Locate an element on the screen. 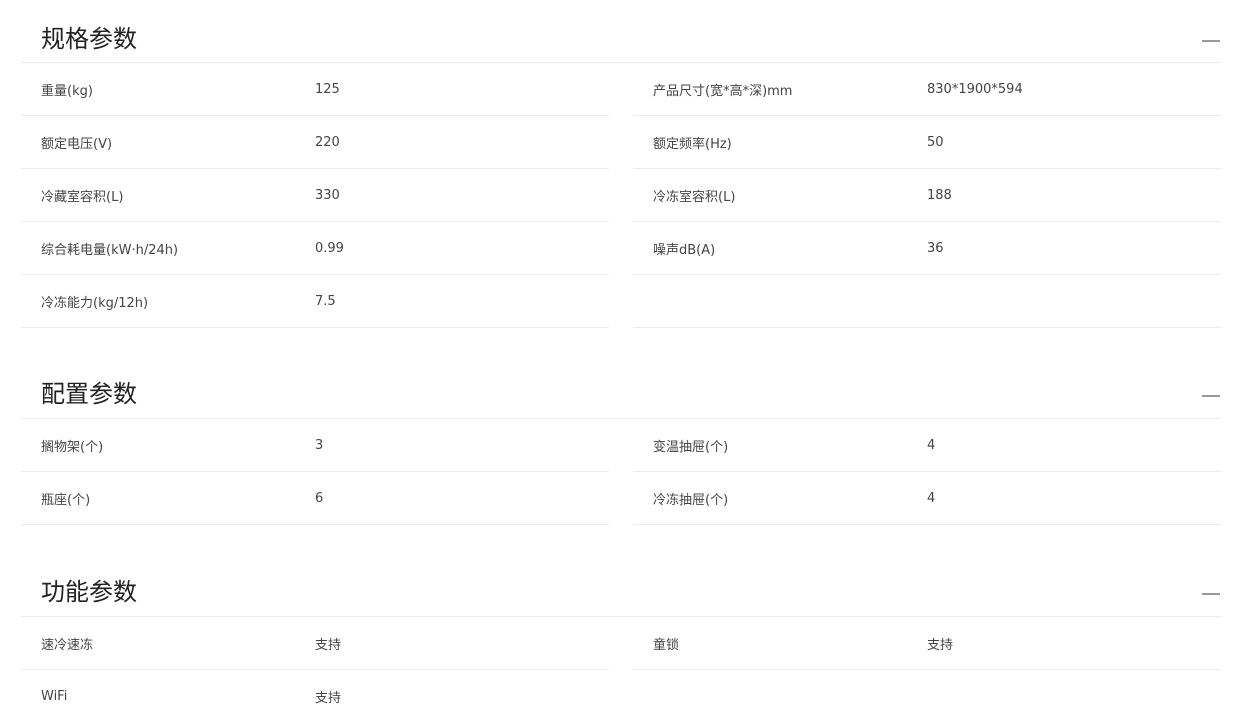 Image resolution: width=1258 pixels, height=723 pixels. spec-row: 产品尺寸(宽*高*深)mm 830*1900*594 is located at coordinates (927, 89).